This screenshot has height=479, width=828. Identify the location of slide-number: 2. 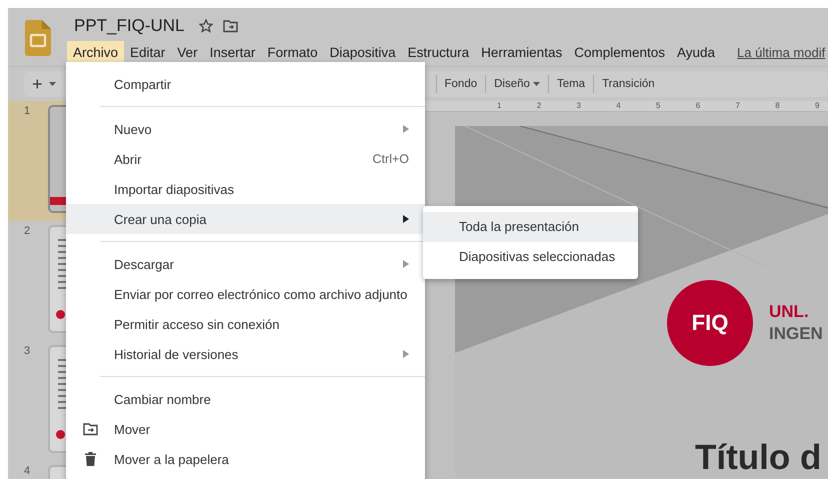
(28, 232).